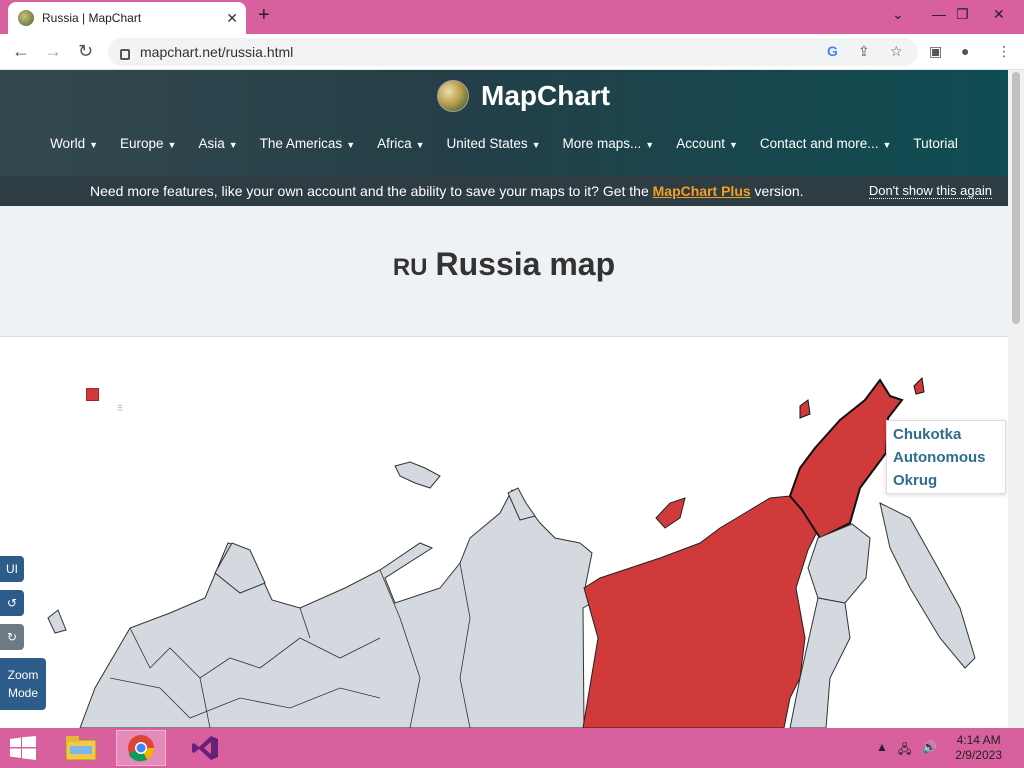 Image resolution: width=1024 pixels, height=768 pixels. What do you see at coordinates (825, 143) in the screenshot?
I see `nav-contact: Contact and more... ▼` at bounding box center [825, 143].